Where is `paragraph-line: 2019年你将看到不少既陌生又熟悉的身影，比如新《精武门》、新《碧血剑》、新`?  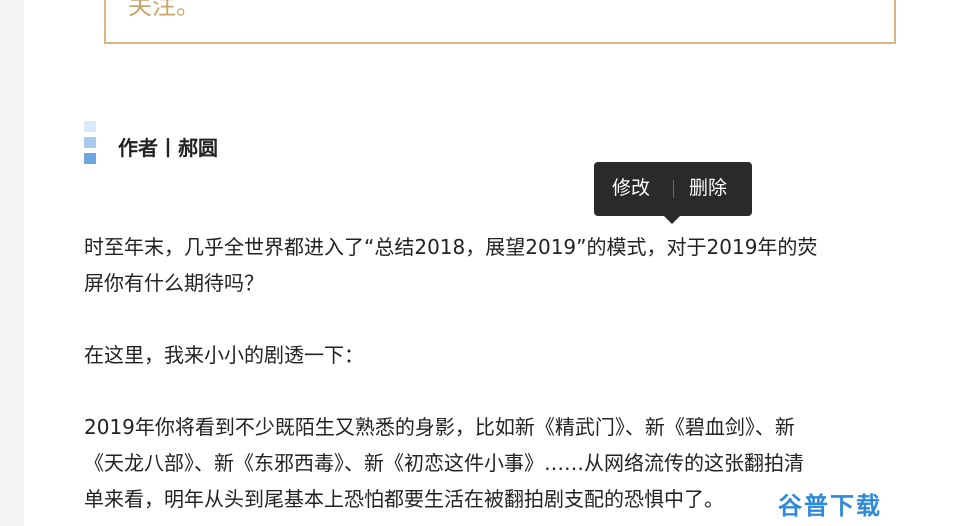
paragraph-line: 2019年你将看到不少既陌生又熟悉的身影，比如新《精武门》、新《碧血剑》、新 is located at coordinates (439, 427).